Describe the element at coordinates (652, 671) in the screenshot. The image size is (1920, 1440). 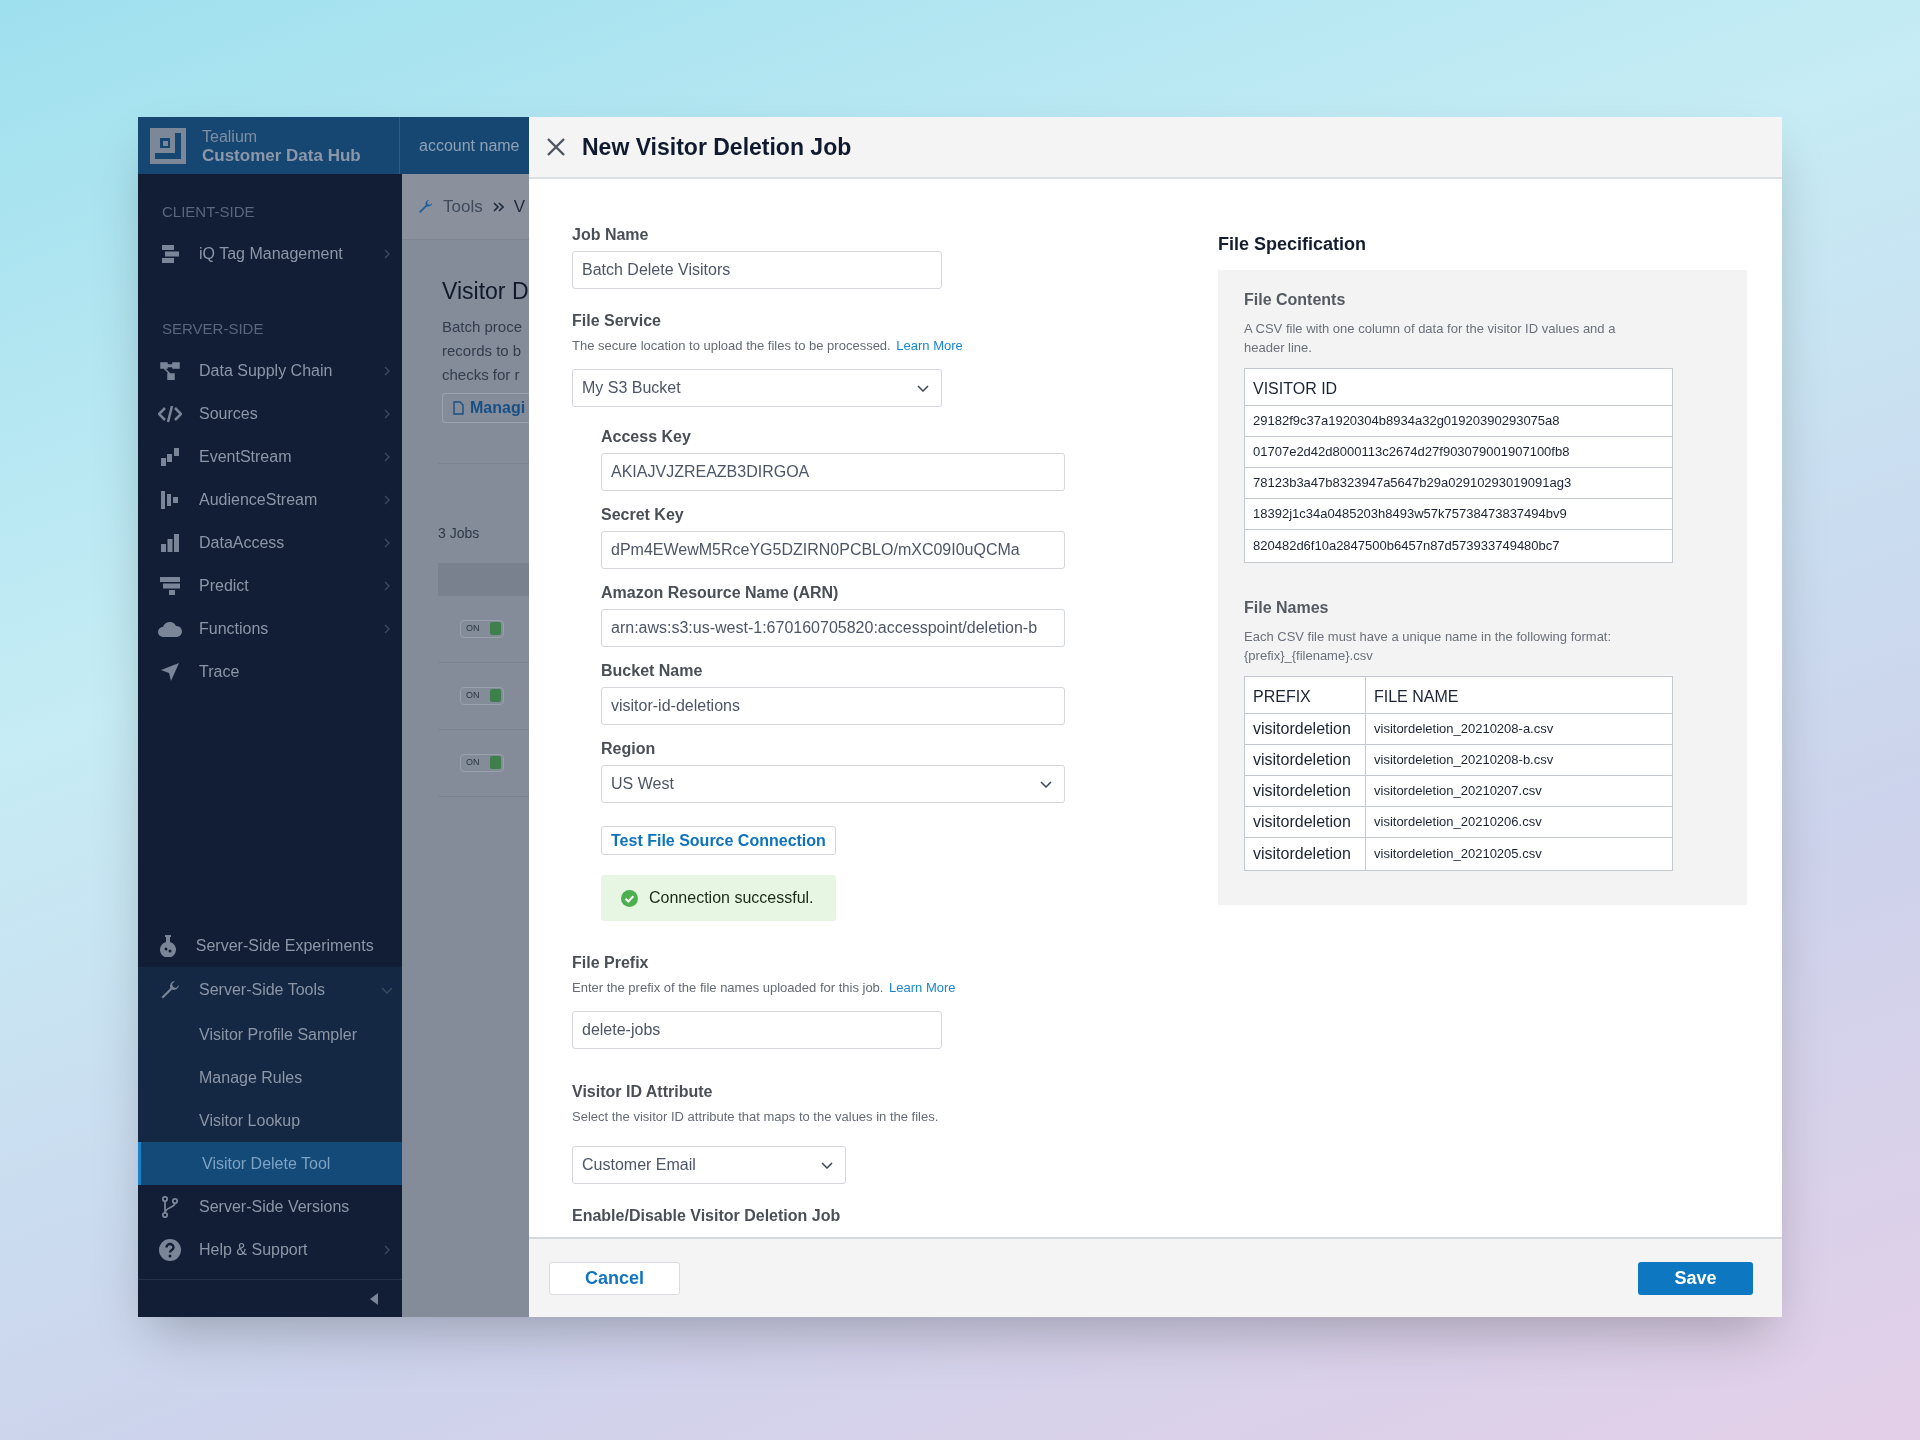
I see `field-label: Bucket Name` at that location.